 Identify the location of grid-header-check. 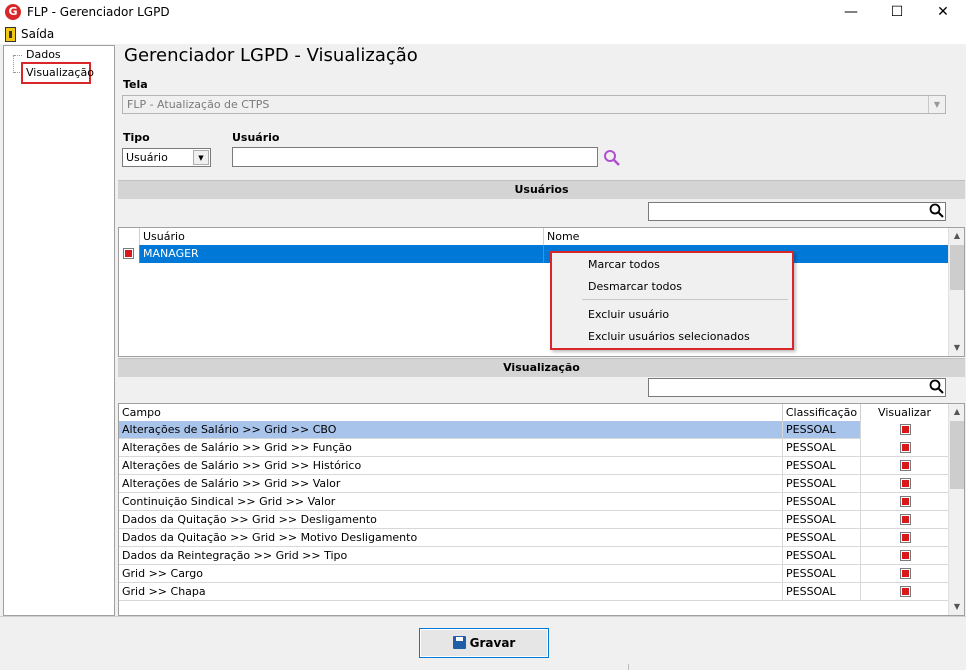
(129, 236).